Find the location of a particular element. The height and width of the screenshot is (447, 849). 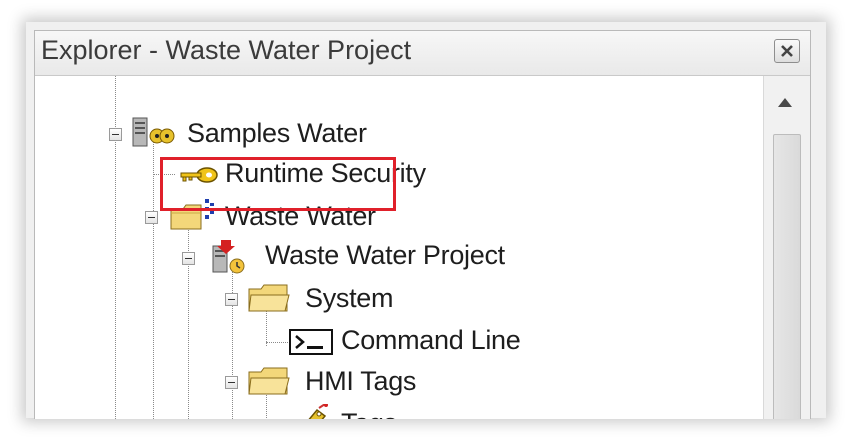

window-title: Explorer - Waste Water Project is located at coordinates (226, 50).